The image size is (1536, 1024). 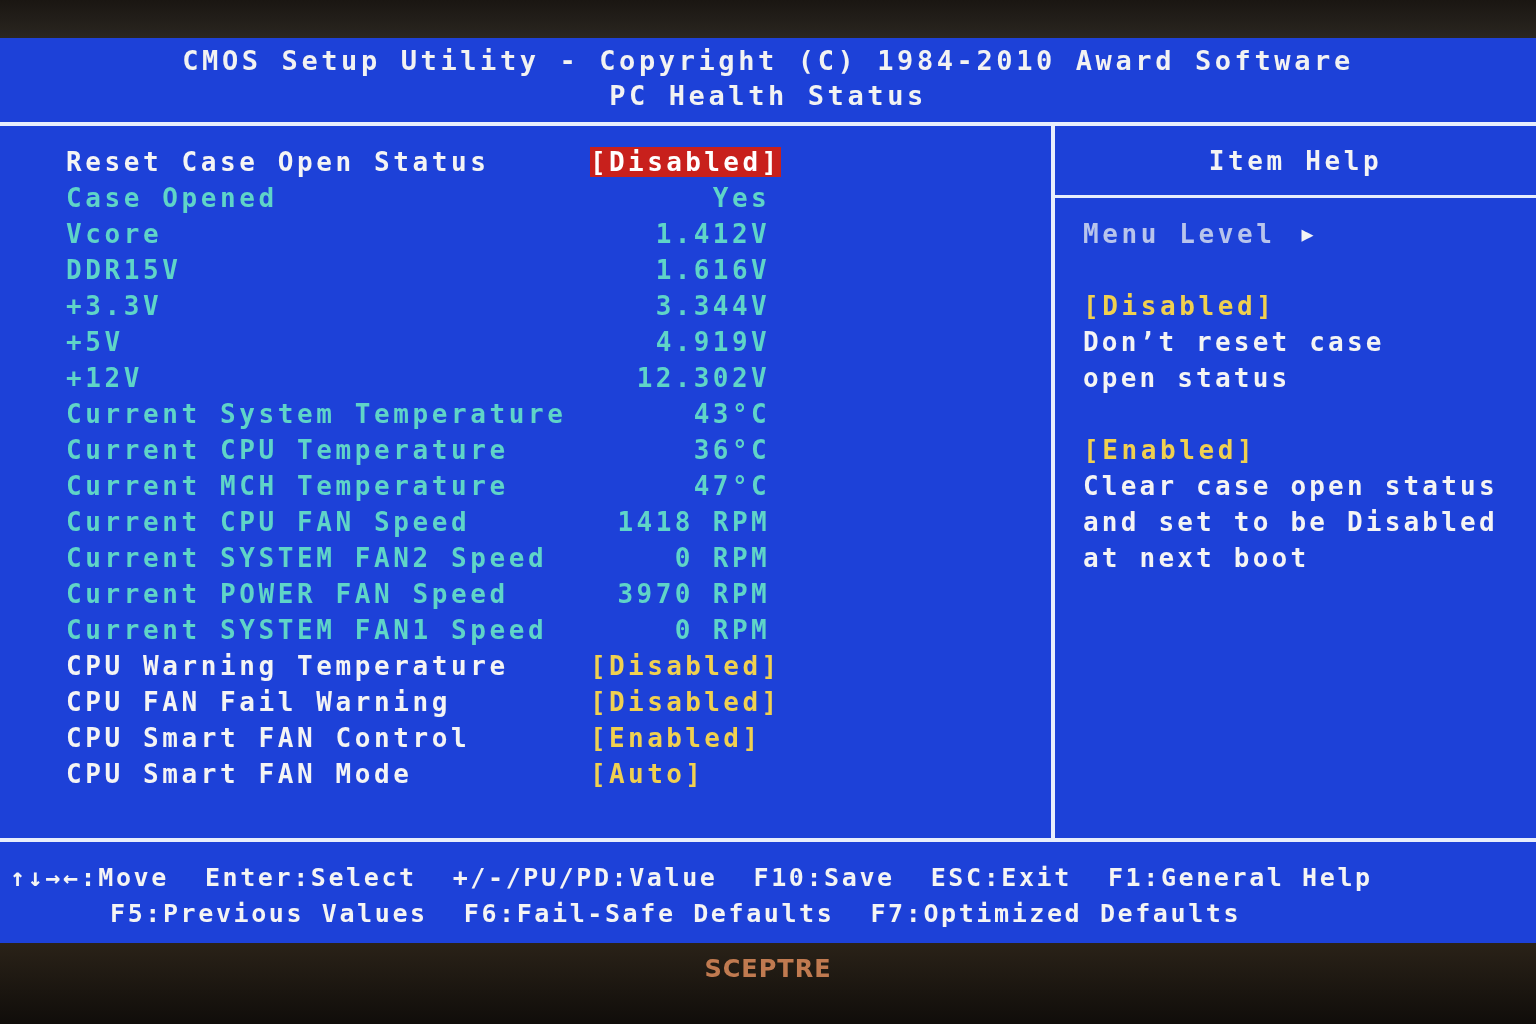 What do you see at coordinates (741, 198) in the screenshot?
I see `reading-value: Yes` at bounding box center [741, 198].